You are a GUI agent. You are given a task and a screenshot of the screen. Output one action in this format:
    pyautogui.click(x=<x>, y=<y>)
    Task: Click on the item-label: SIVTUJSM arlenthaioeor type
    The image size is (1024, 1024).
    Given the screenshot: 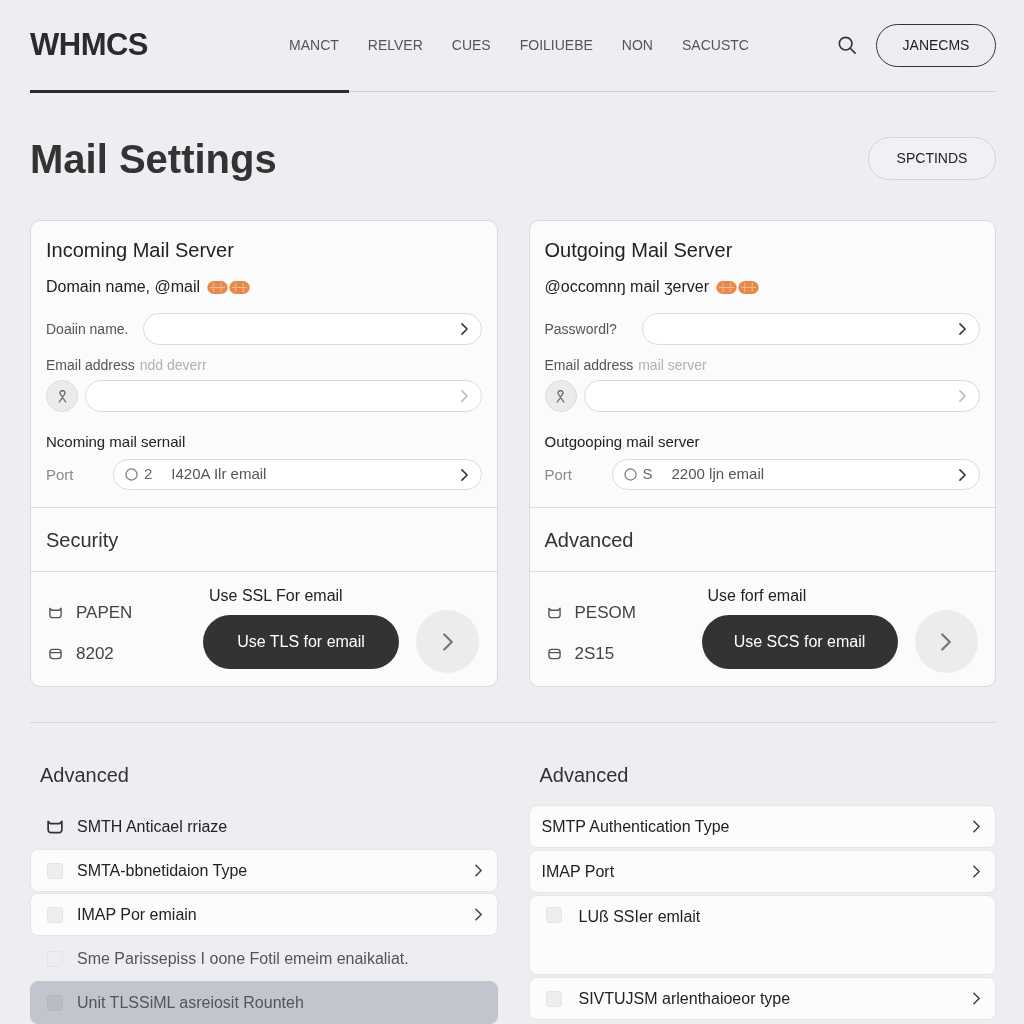 What is the action you would take?
    pyautogui.click(x=684, y=998)
    